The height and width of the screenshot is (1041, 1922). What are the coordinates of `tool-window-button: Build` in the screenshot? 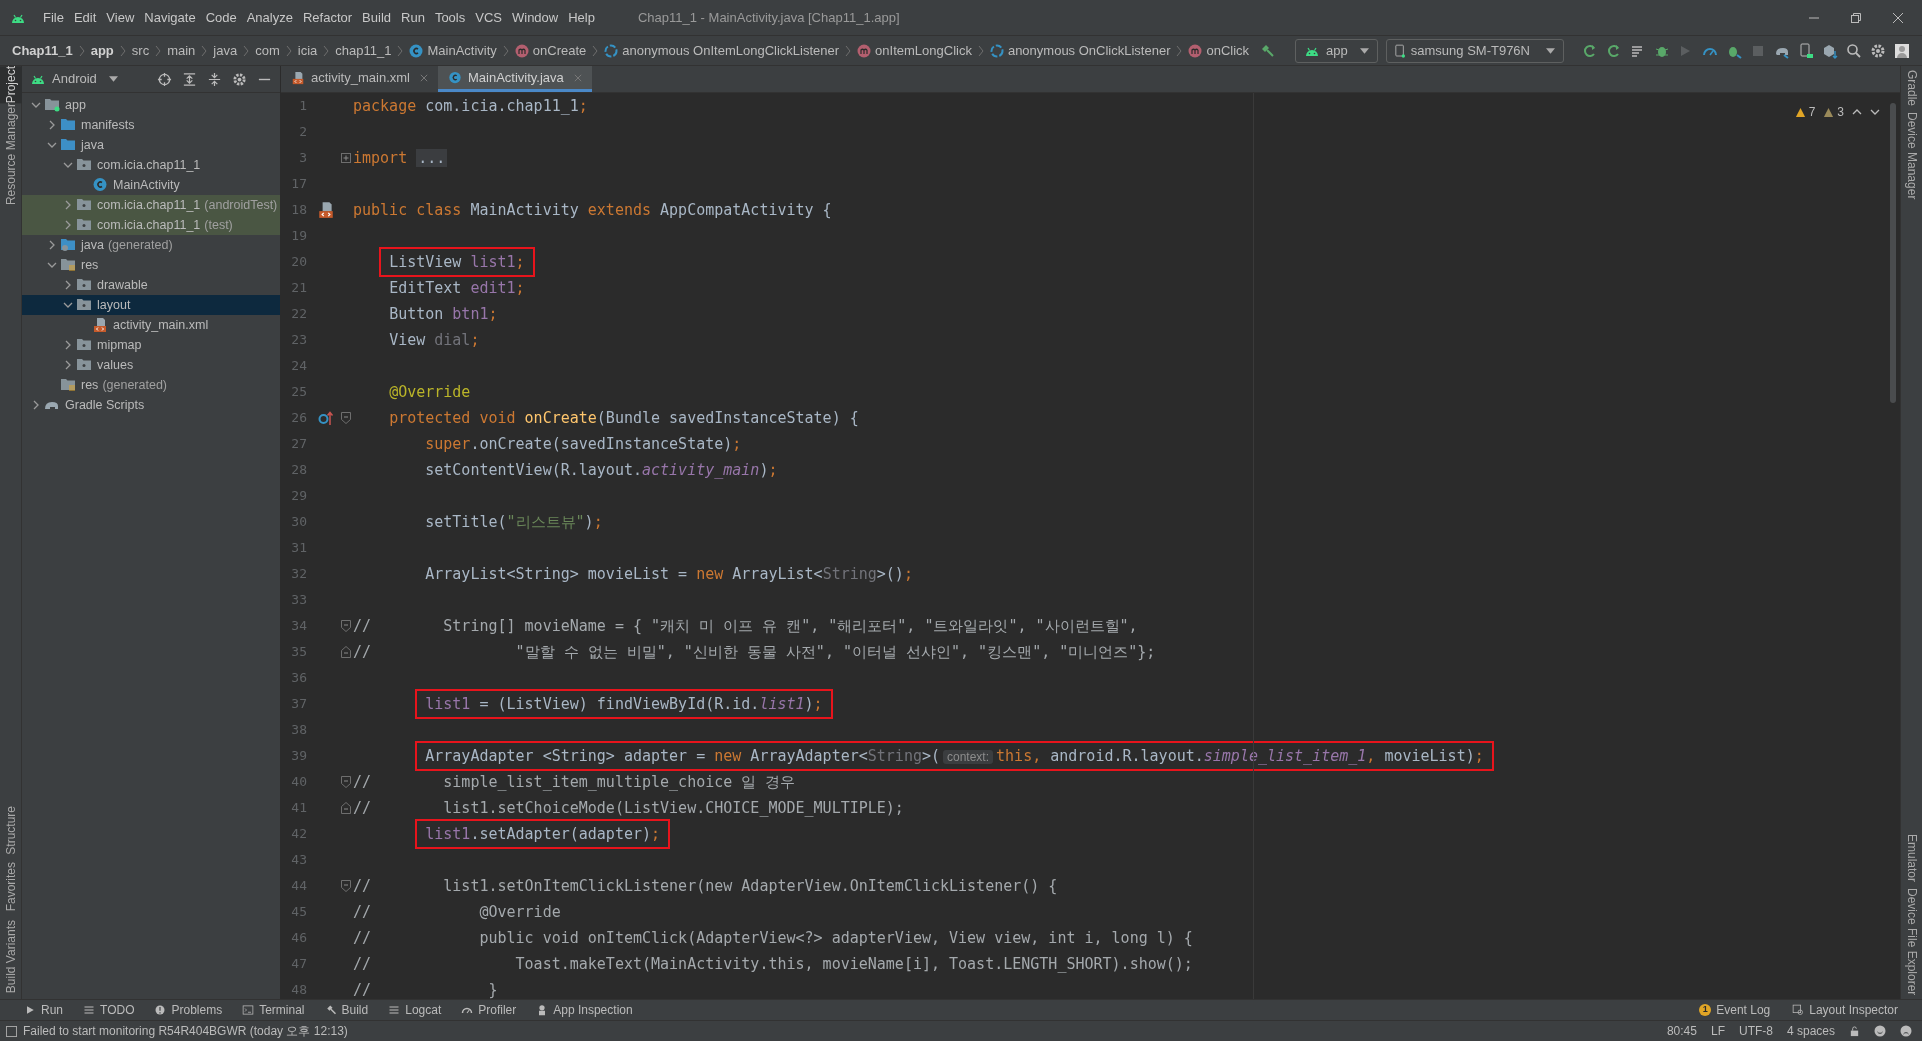 It's located at (346, 1010).